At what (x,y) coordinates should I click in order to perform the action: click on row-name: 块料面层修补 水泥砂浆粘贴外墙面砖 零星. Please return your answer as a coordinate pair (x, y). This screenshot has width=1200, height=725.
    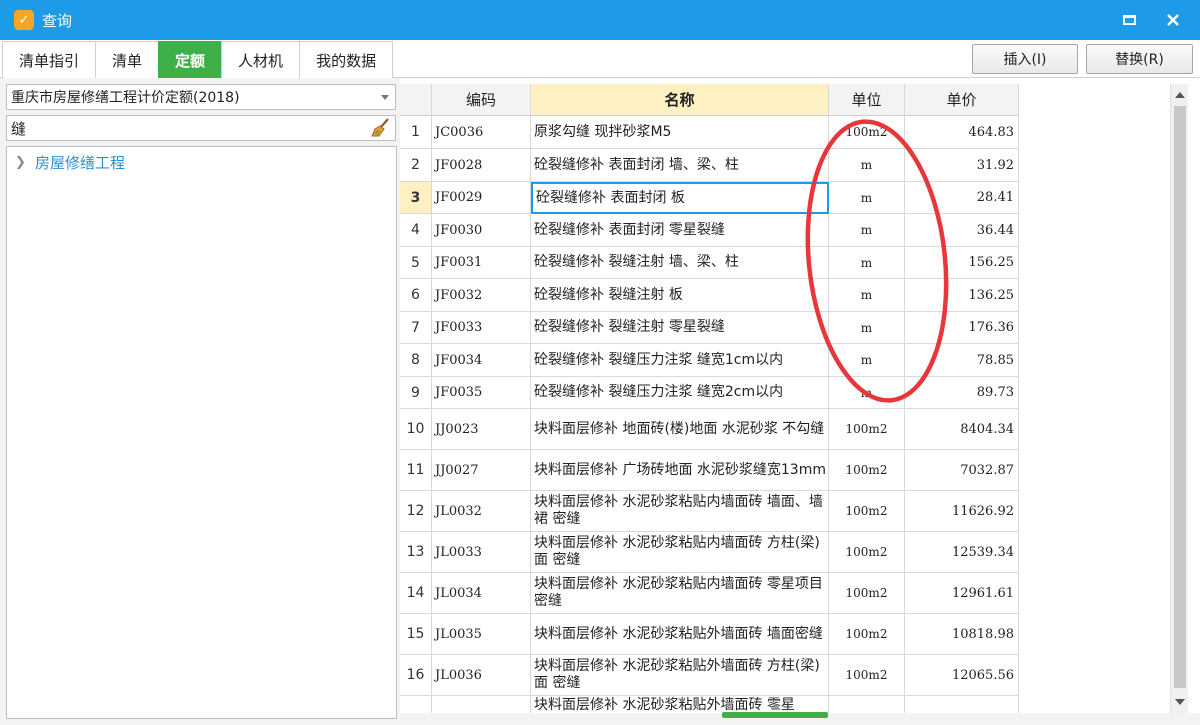
    Looking at the image, I should click on (680, 704).